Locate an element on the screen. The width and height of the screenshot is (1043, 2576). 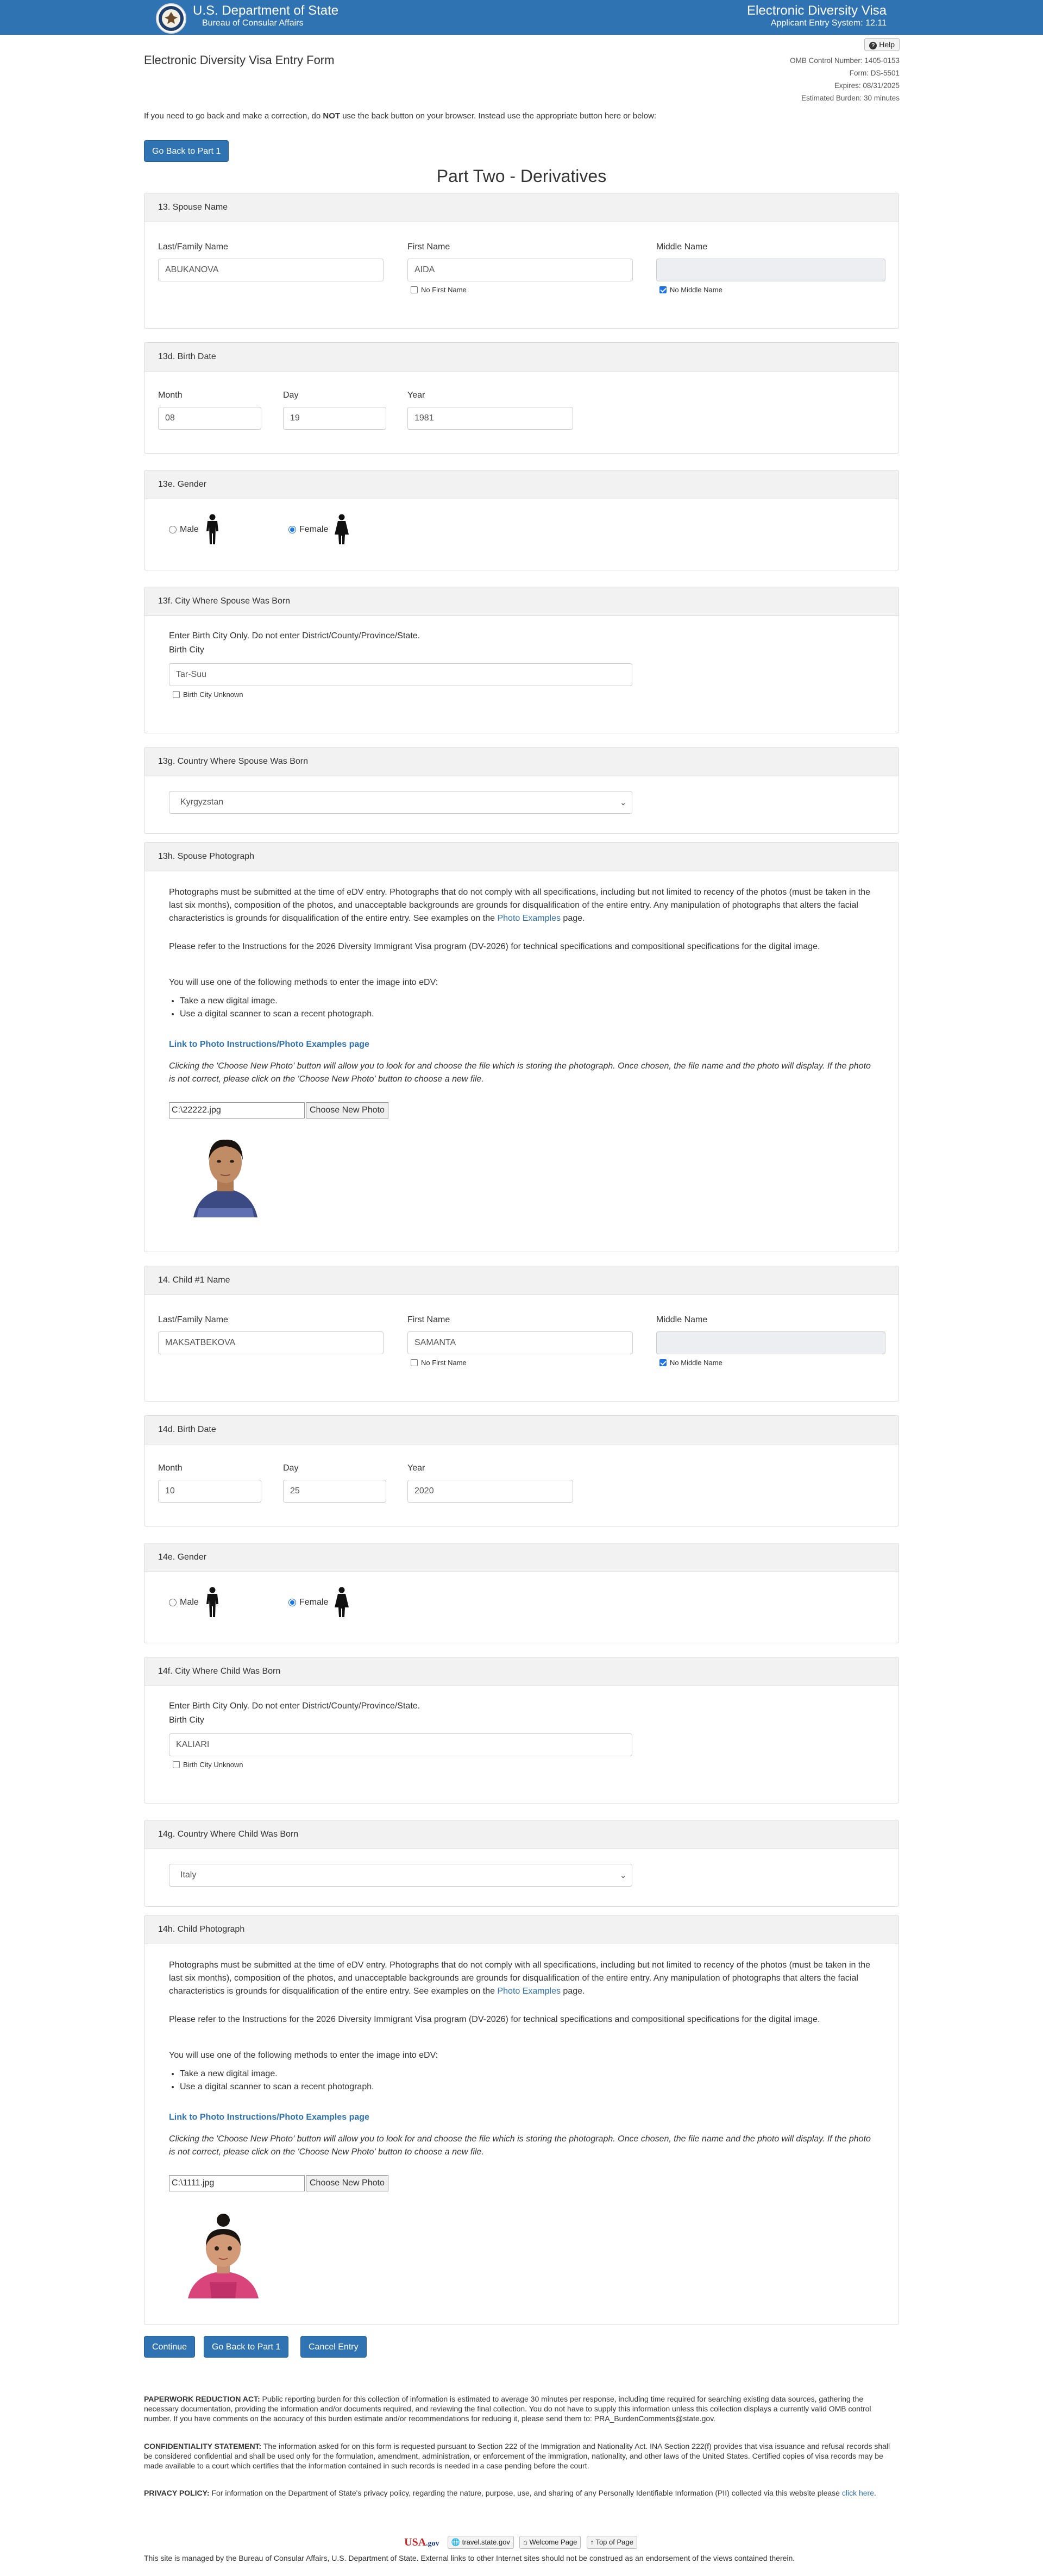
omb-form: Form: DS-5501 is located at coordinates (874, 73).